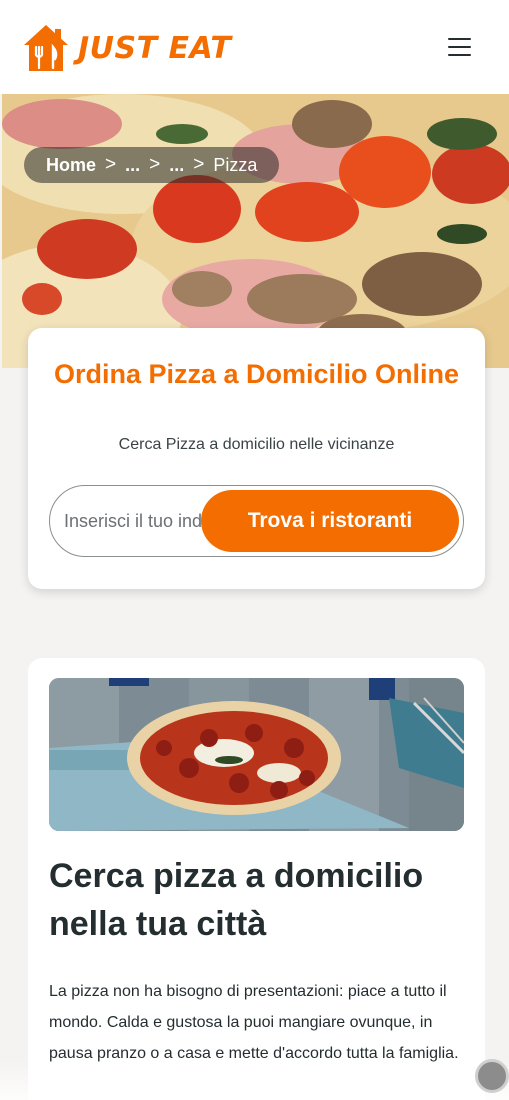  I want to click on breadcrumb-current: Pizza, so click(235, 164).